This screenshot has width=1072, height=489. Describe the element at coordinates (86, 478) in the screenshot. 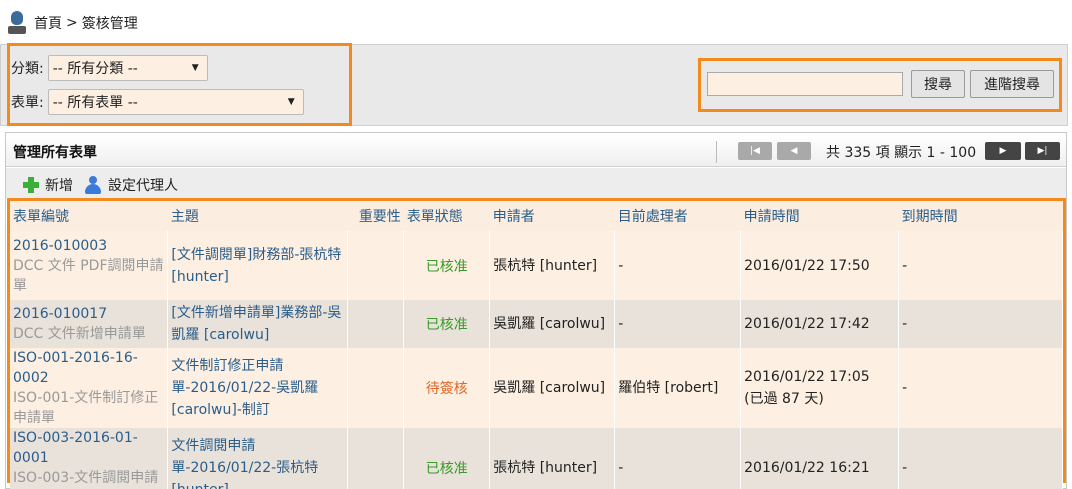

I see `doc-category: ISO-003-文件調閱申請單` at that location.